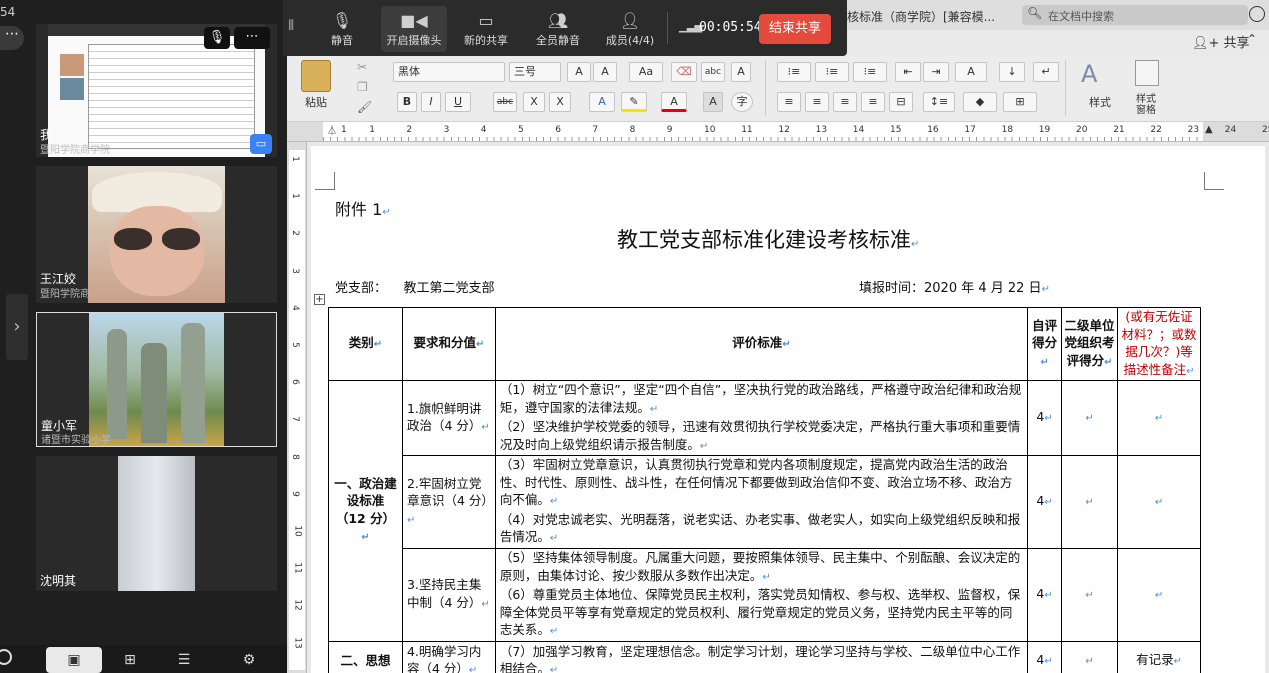  What do you see at coordinates (365, 656) in the screenshot?
I see `category-cell: 二、思想` at bounding box center [365, 656].